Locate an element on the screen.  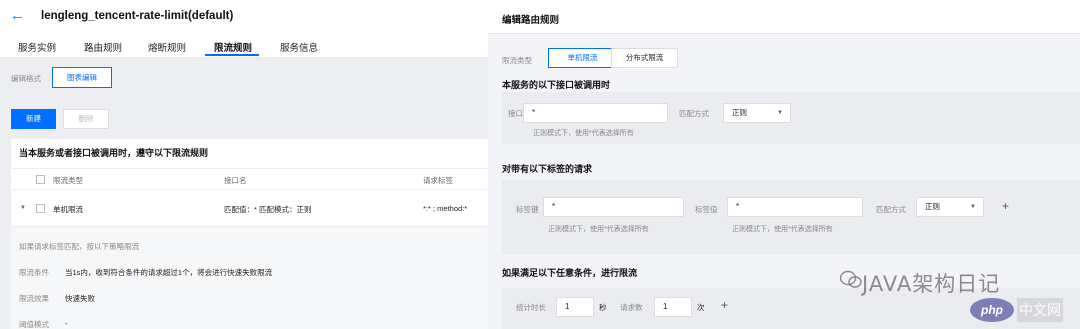
match2-select-value: 正则 is located at coordinates (932, 206).